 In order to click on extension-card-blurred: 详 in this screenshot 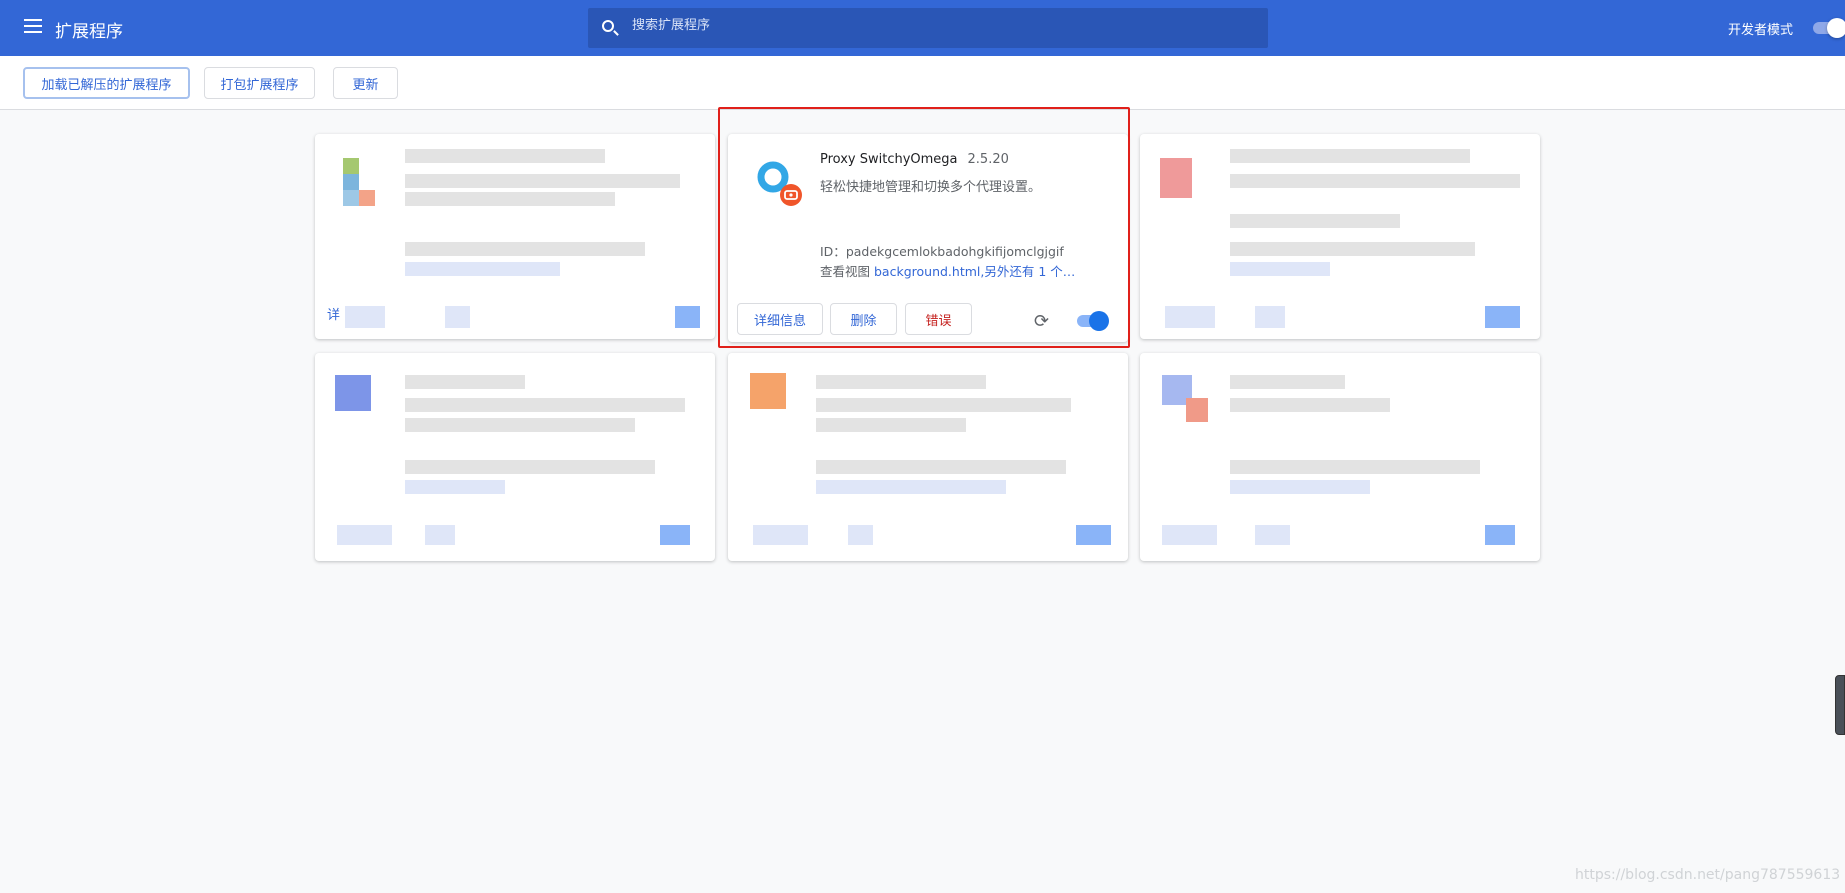, I will do `click(515, 236)`.